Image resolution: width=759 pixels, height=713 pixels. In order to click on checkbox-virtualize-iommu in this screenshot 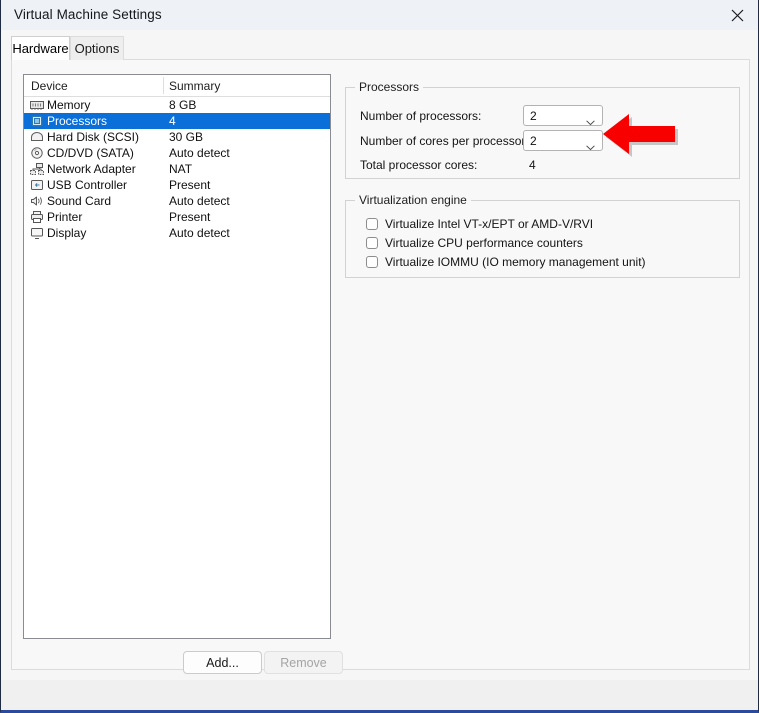, I will do `click(372, 262)`.